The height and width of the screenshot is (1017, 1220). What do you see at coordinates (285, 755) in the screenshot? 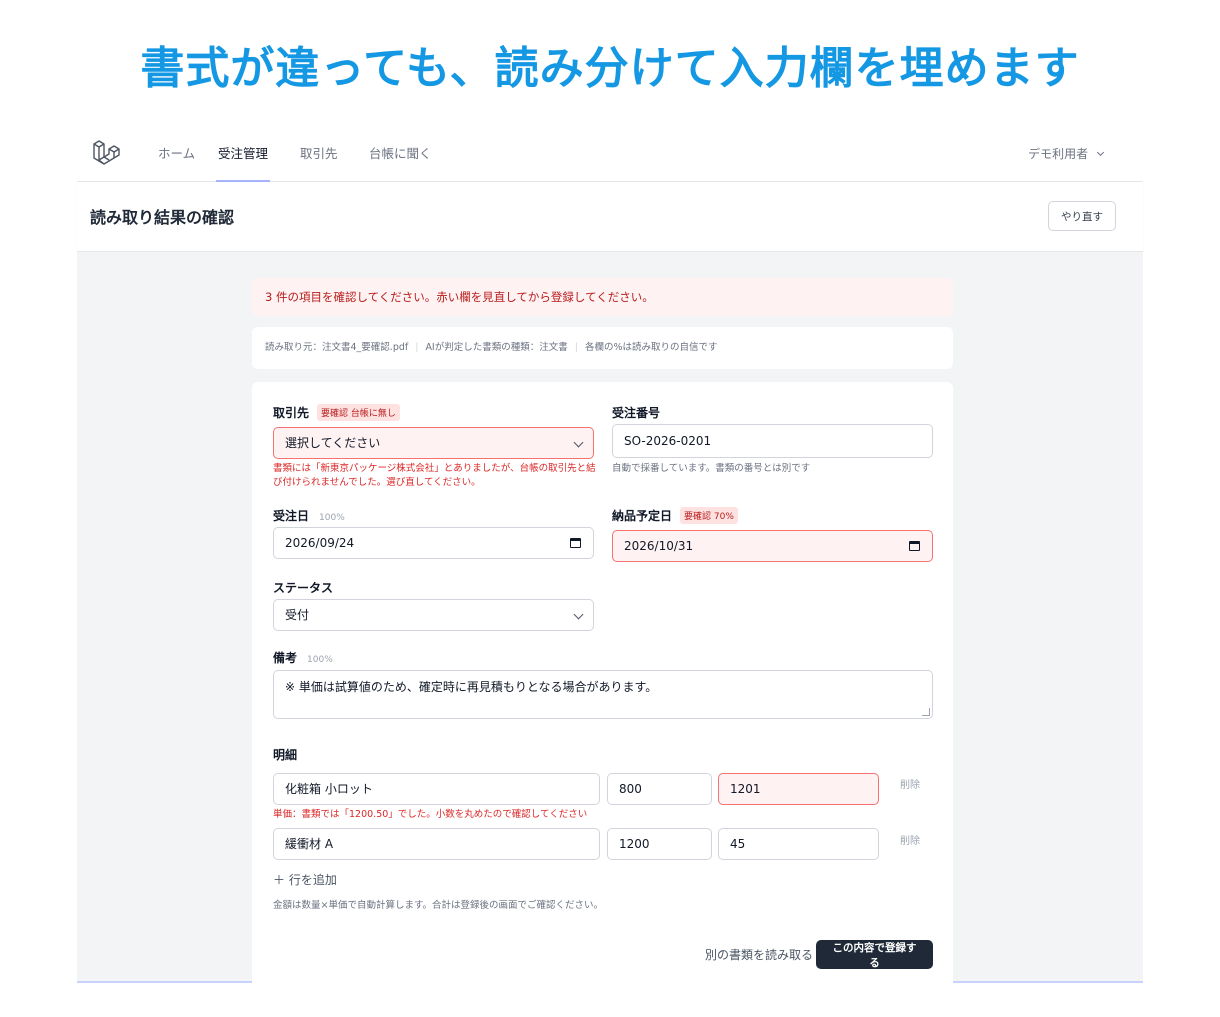
I see `line-items-label: 明細` at bounding box center [285, 755].